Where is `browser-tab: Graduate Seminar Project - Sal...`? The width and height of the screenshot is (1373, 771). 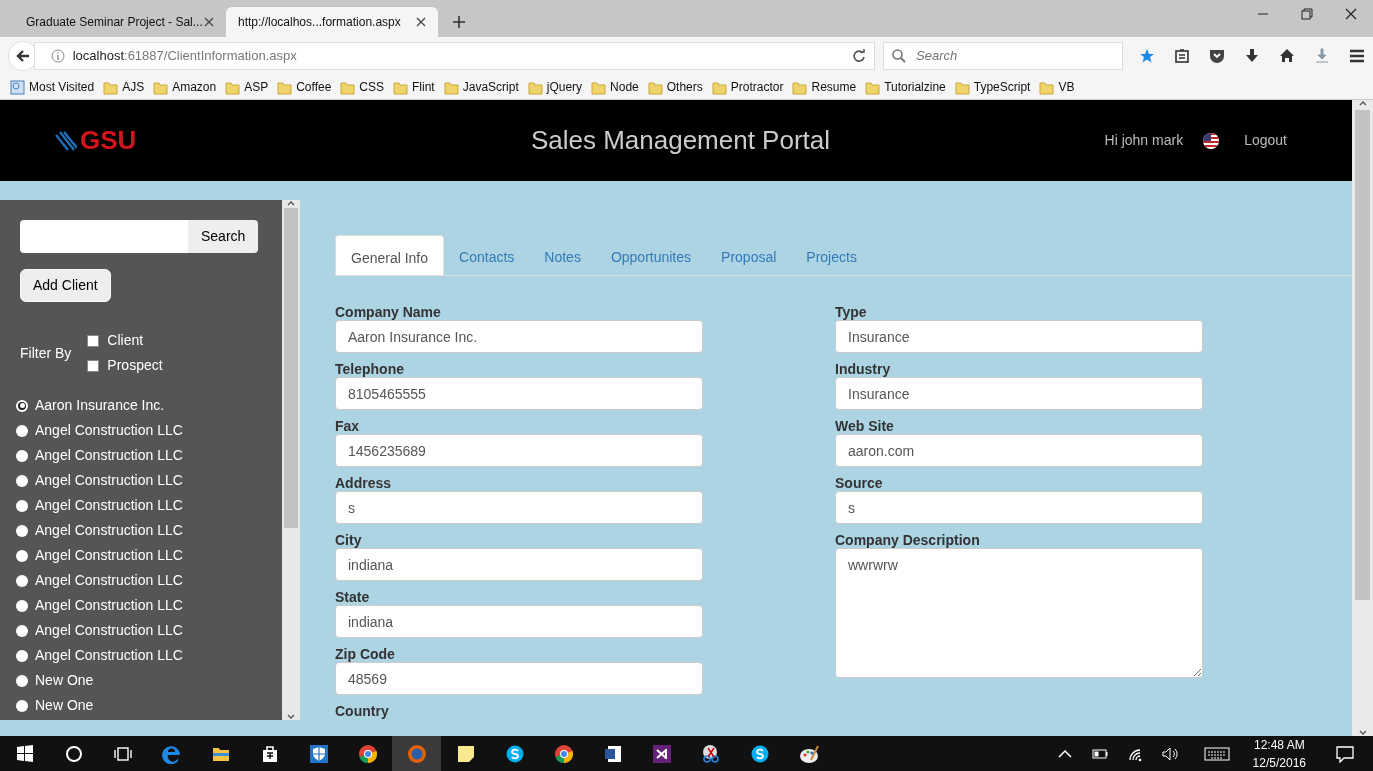
browser-tab: Graduate Seminar Project - Sal... is located at coordinates (120, 22).